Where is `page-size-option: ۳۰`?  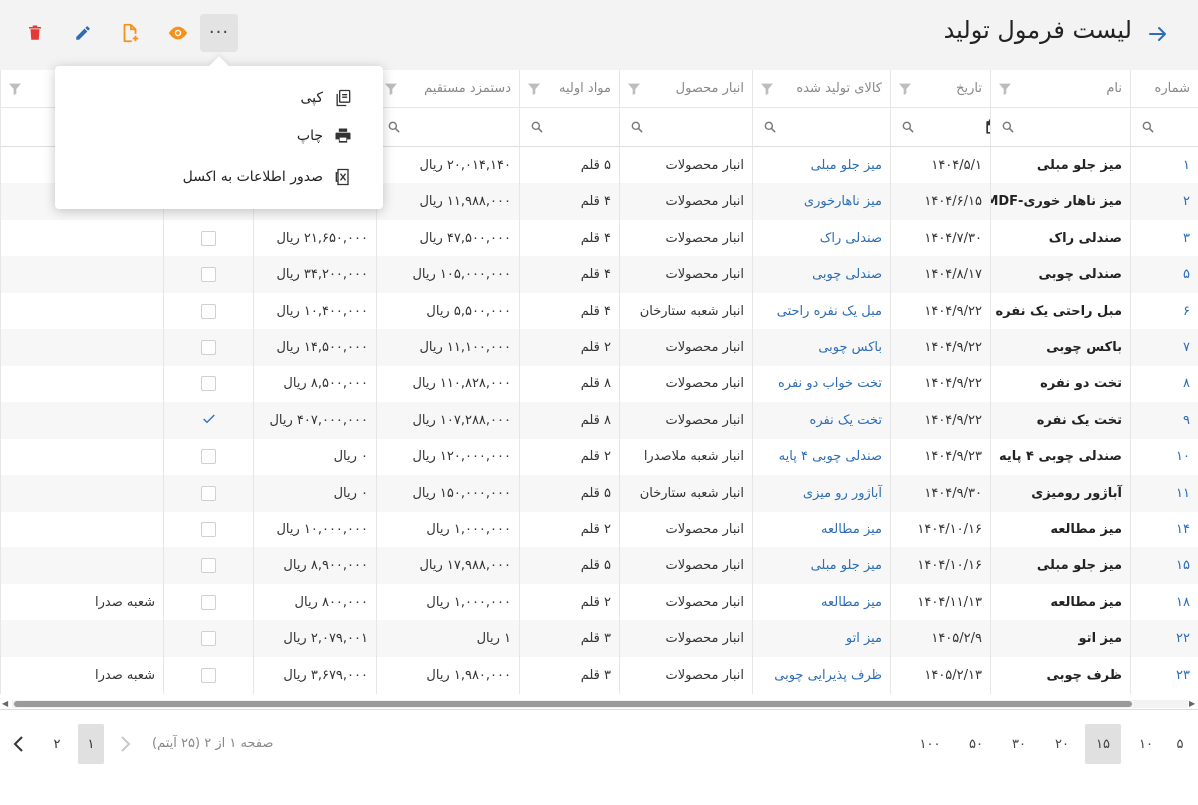
page-size-option: ۳۰ is located at coordinates (1019, 744).